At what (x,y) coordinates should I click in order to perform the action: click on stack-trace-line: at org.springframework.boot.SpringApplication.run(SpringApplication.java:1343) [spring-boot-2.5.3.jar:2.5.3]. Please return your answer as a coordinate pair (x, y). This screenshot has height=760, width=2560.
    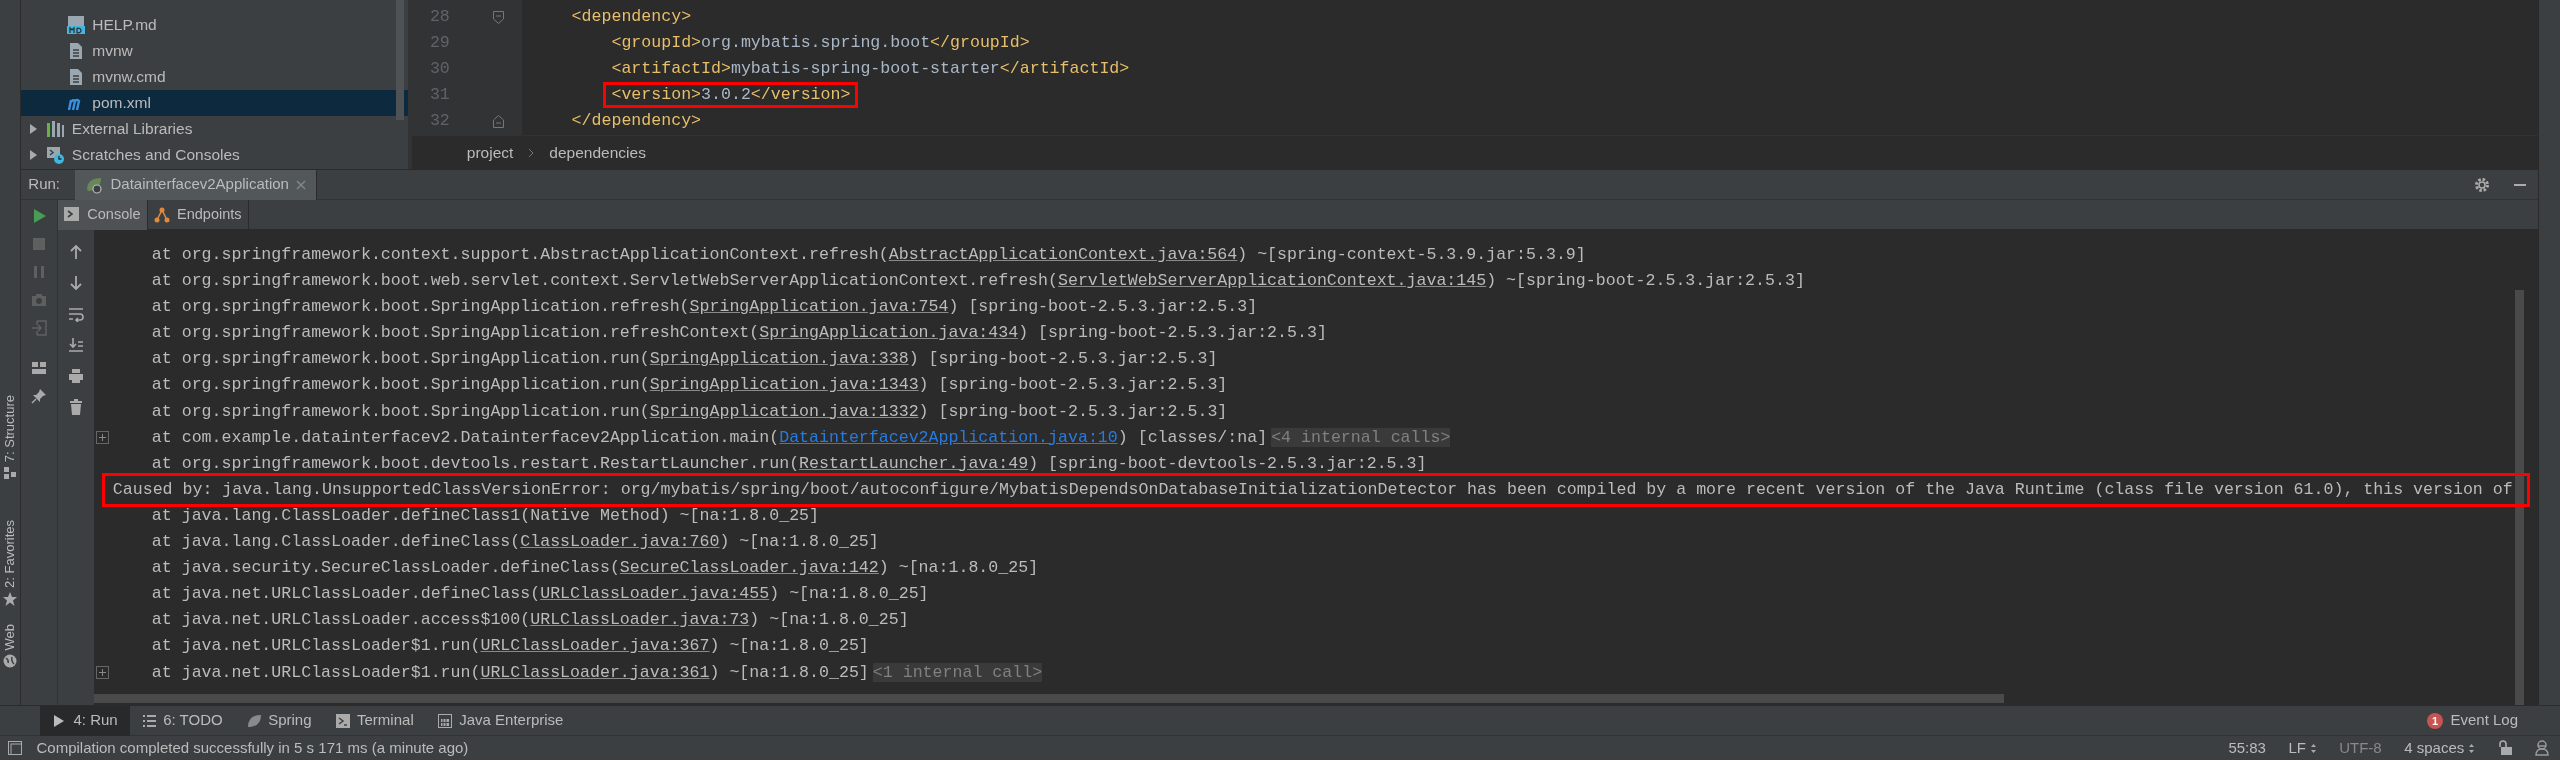
    Looking at the image, I should click on (689, 385).